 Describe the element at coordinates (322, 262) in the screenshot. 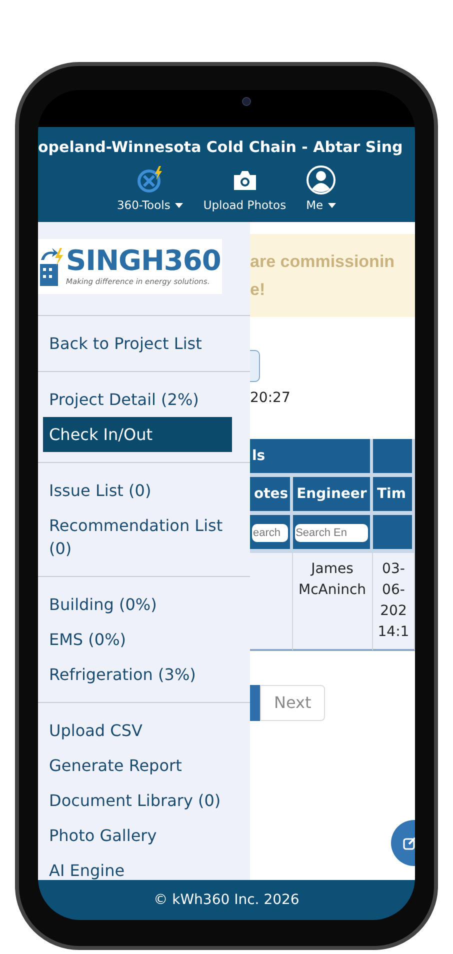

I see `alert-text: are commissionin` at that location.